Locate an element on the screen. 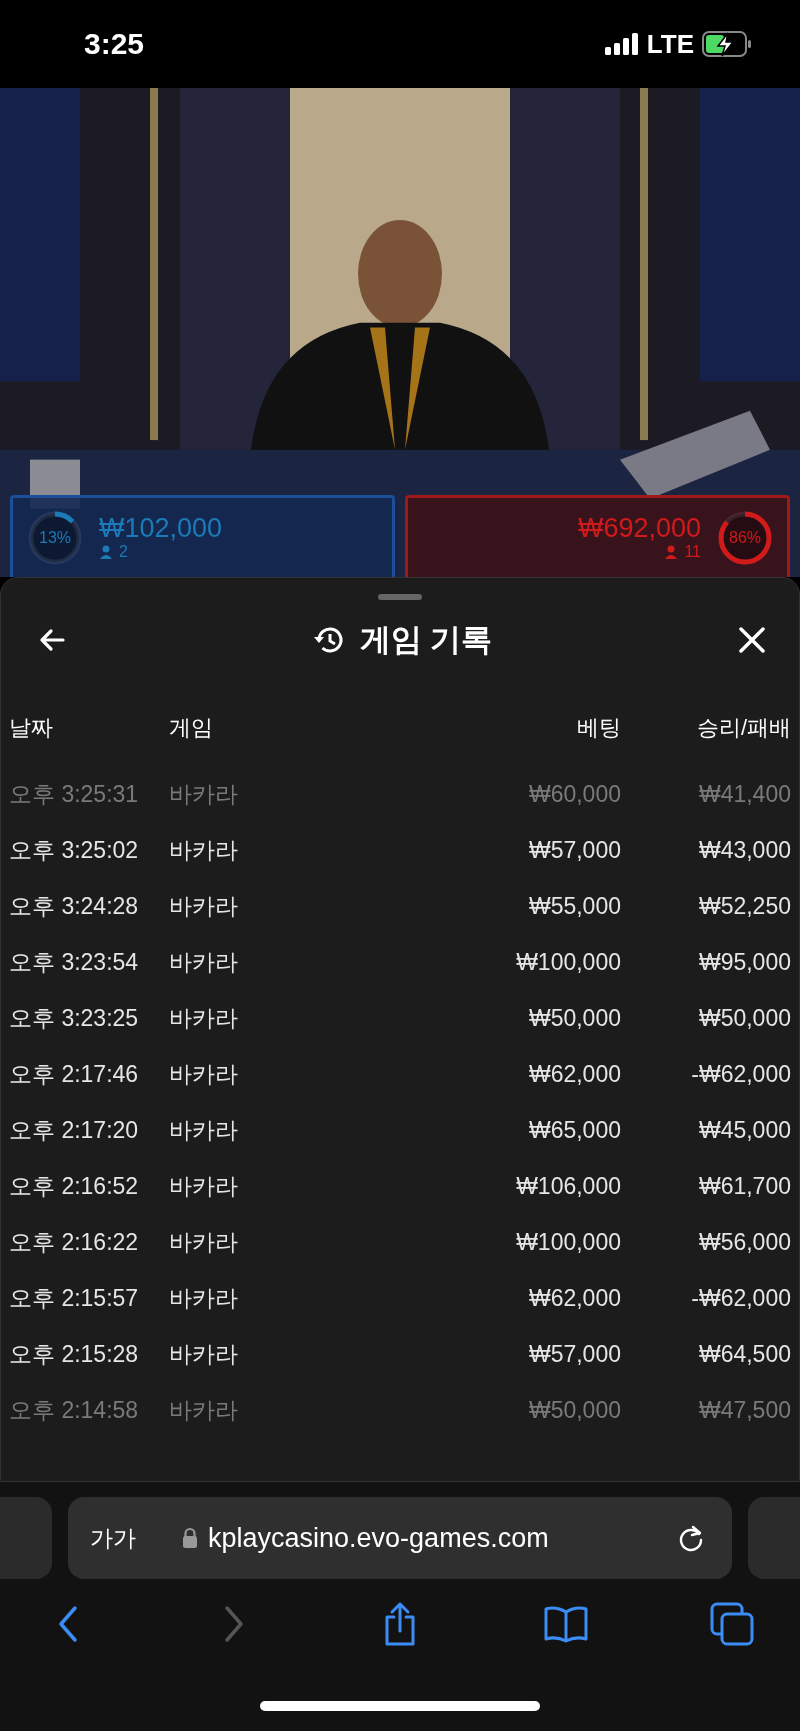 This screenshot has height=1731, width=800. table-cell-text: ₩56,000 is located at coordinates (744, 1242).